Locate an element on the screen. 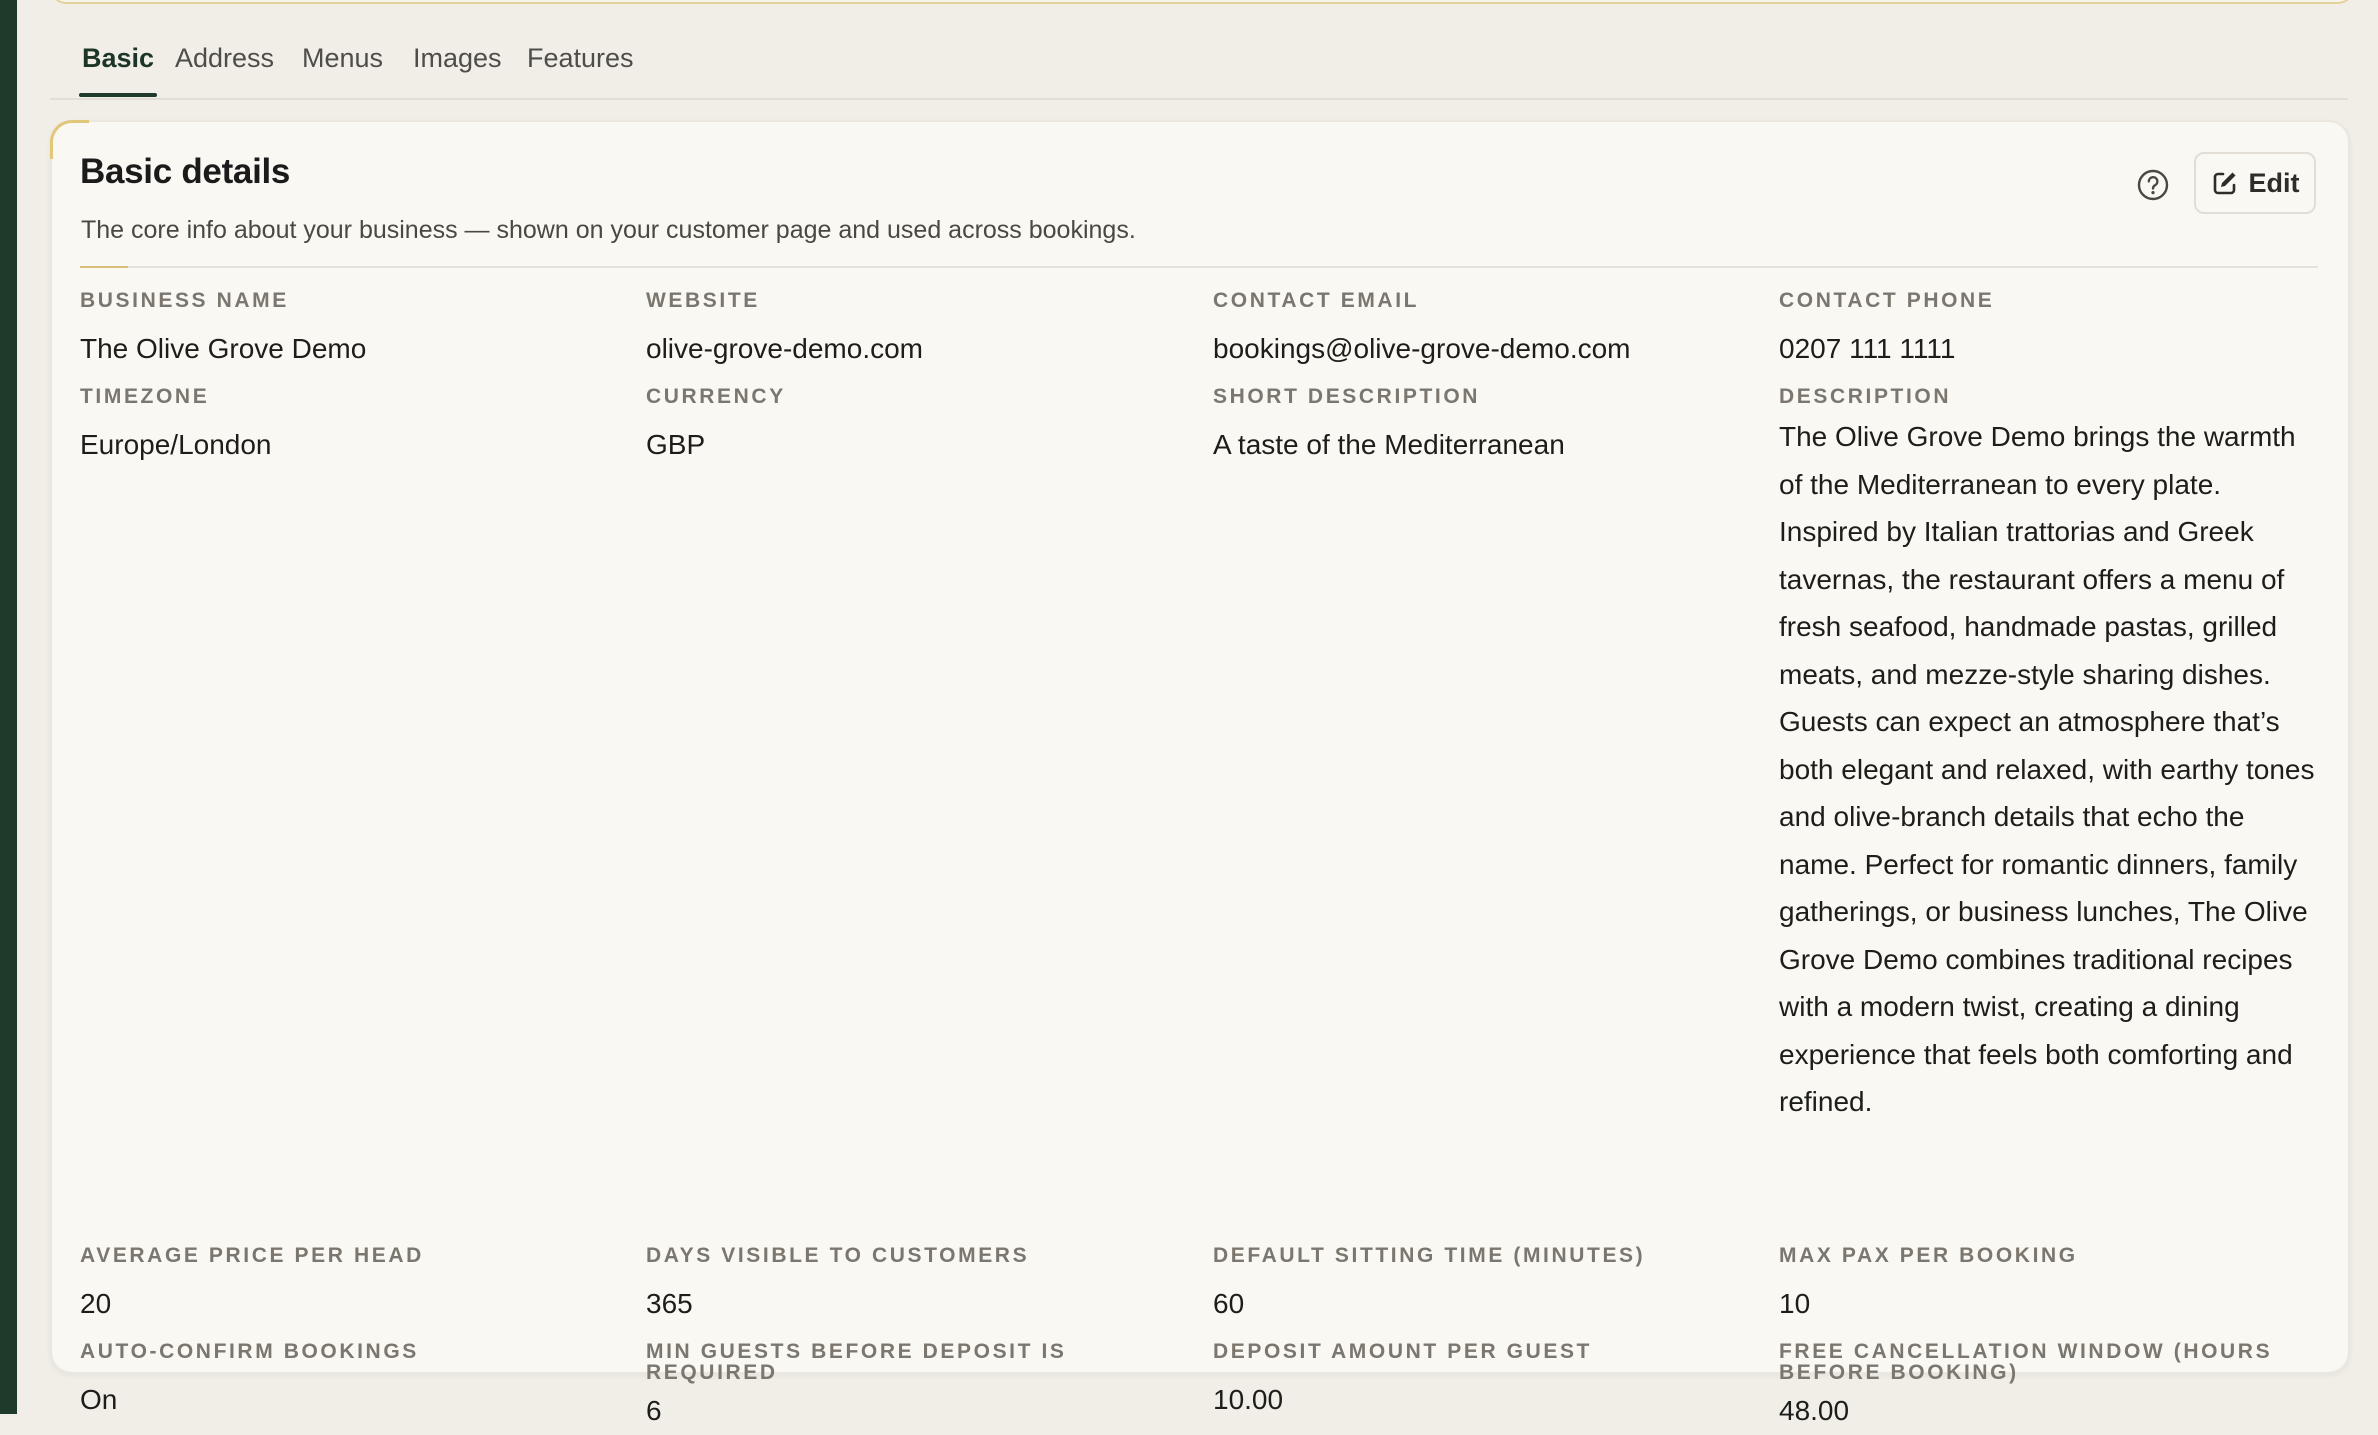 The width and height of the screenshot is (2378, 1435). field-timezone: Timezone Europe/London is located at coordinates (350, 427).